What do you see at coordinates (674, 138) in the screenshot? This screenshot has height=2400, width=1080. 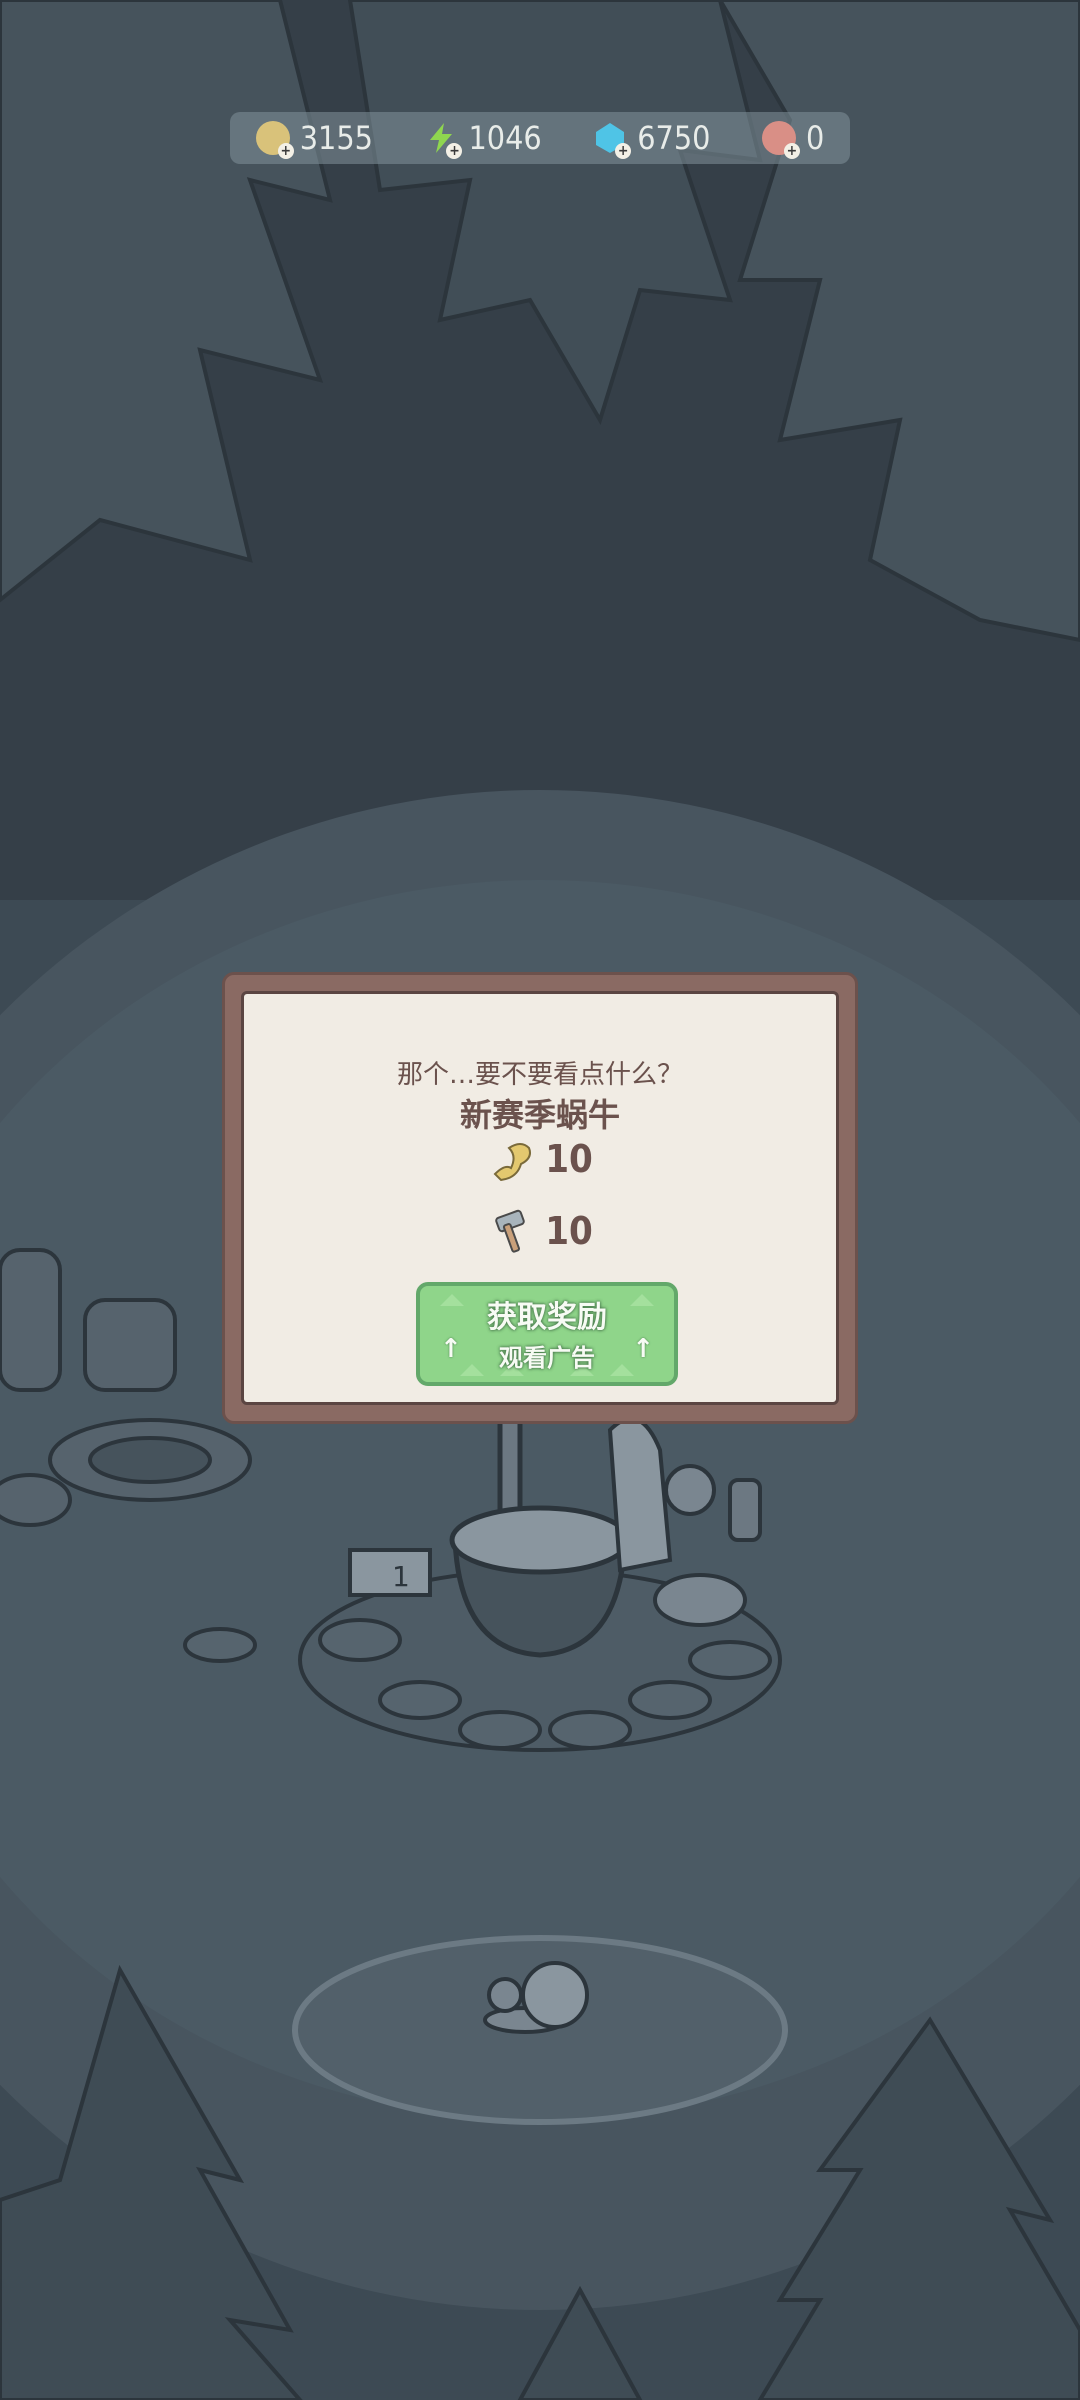 I see `gems-value: 6750` at bounding box center [674, 138].